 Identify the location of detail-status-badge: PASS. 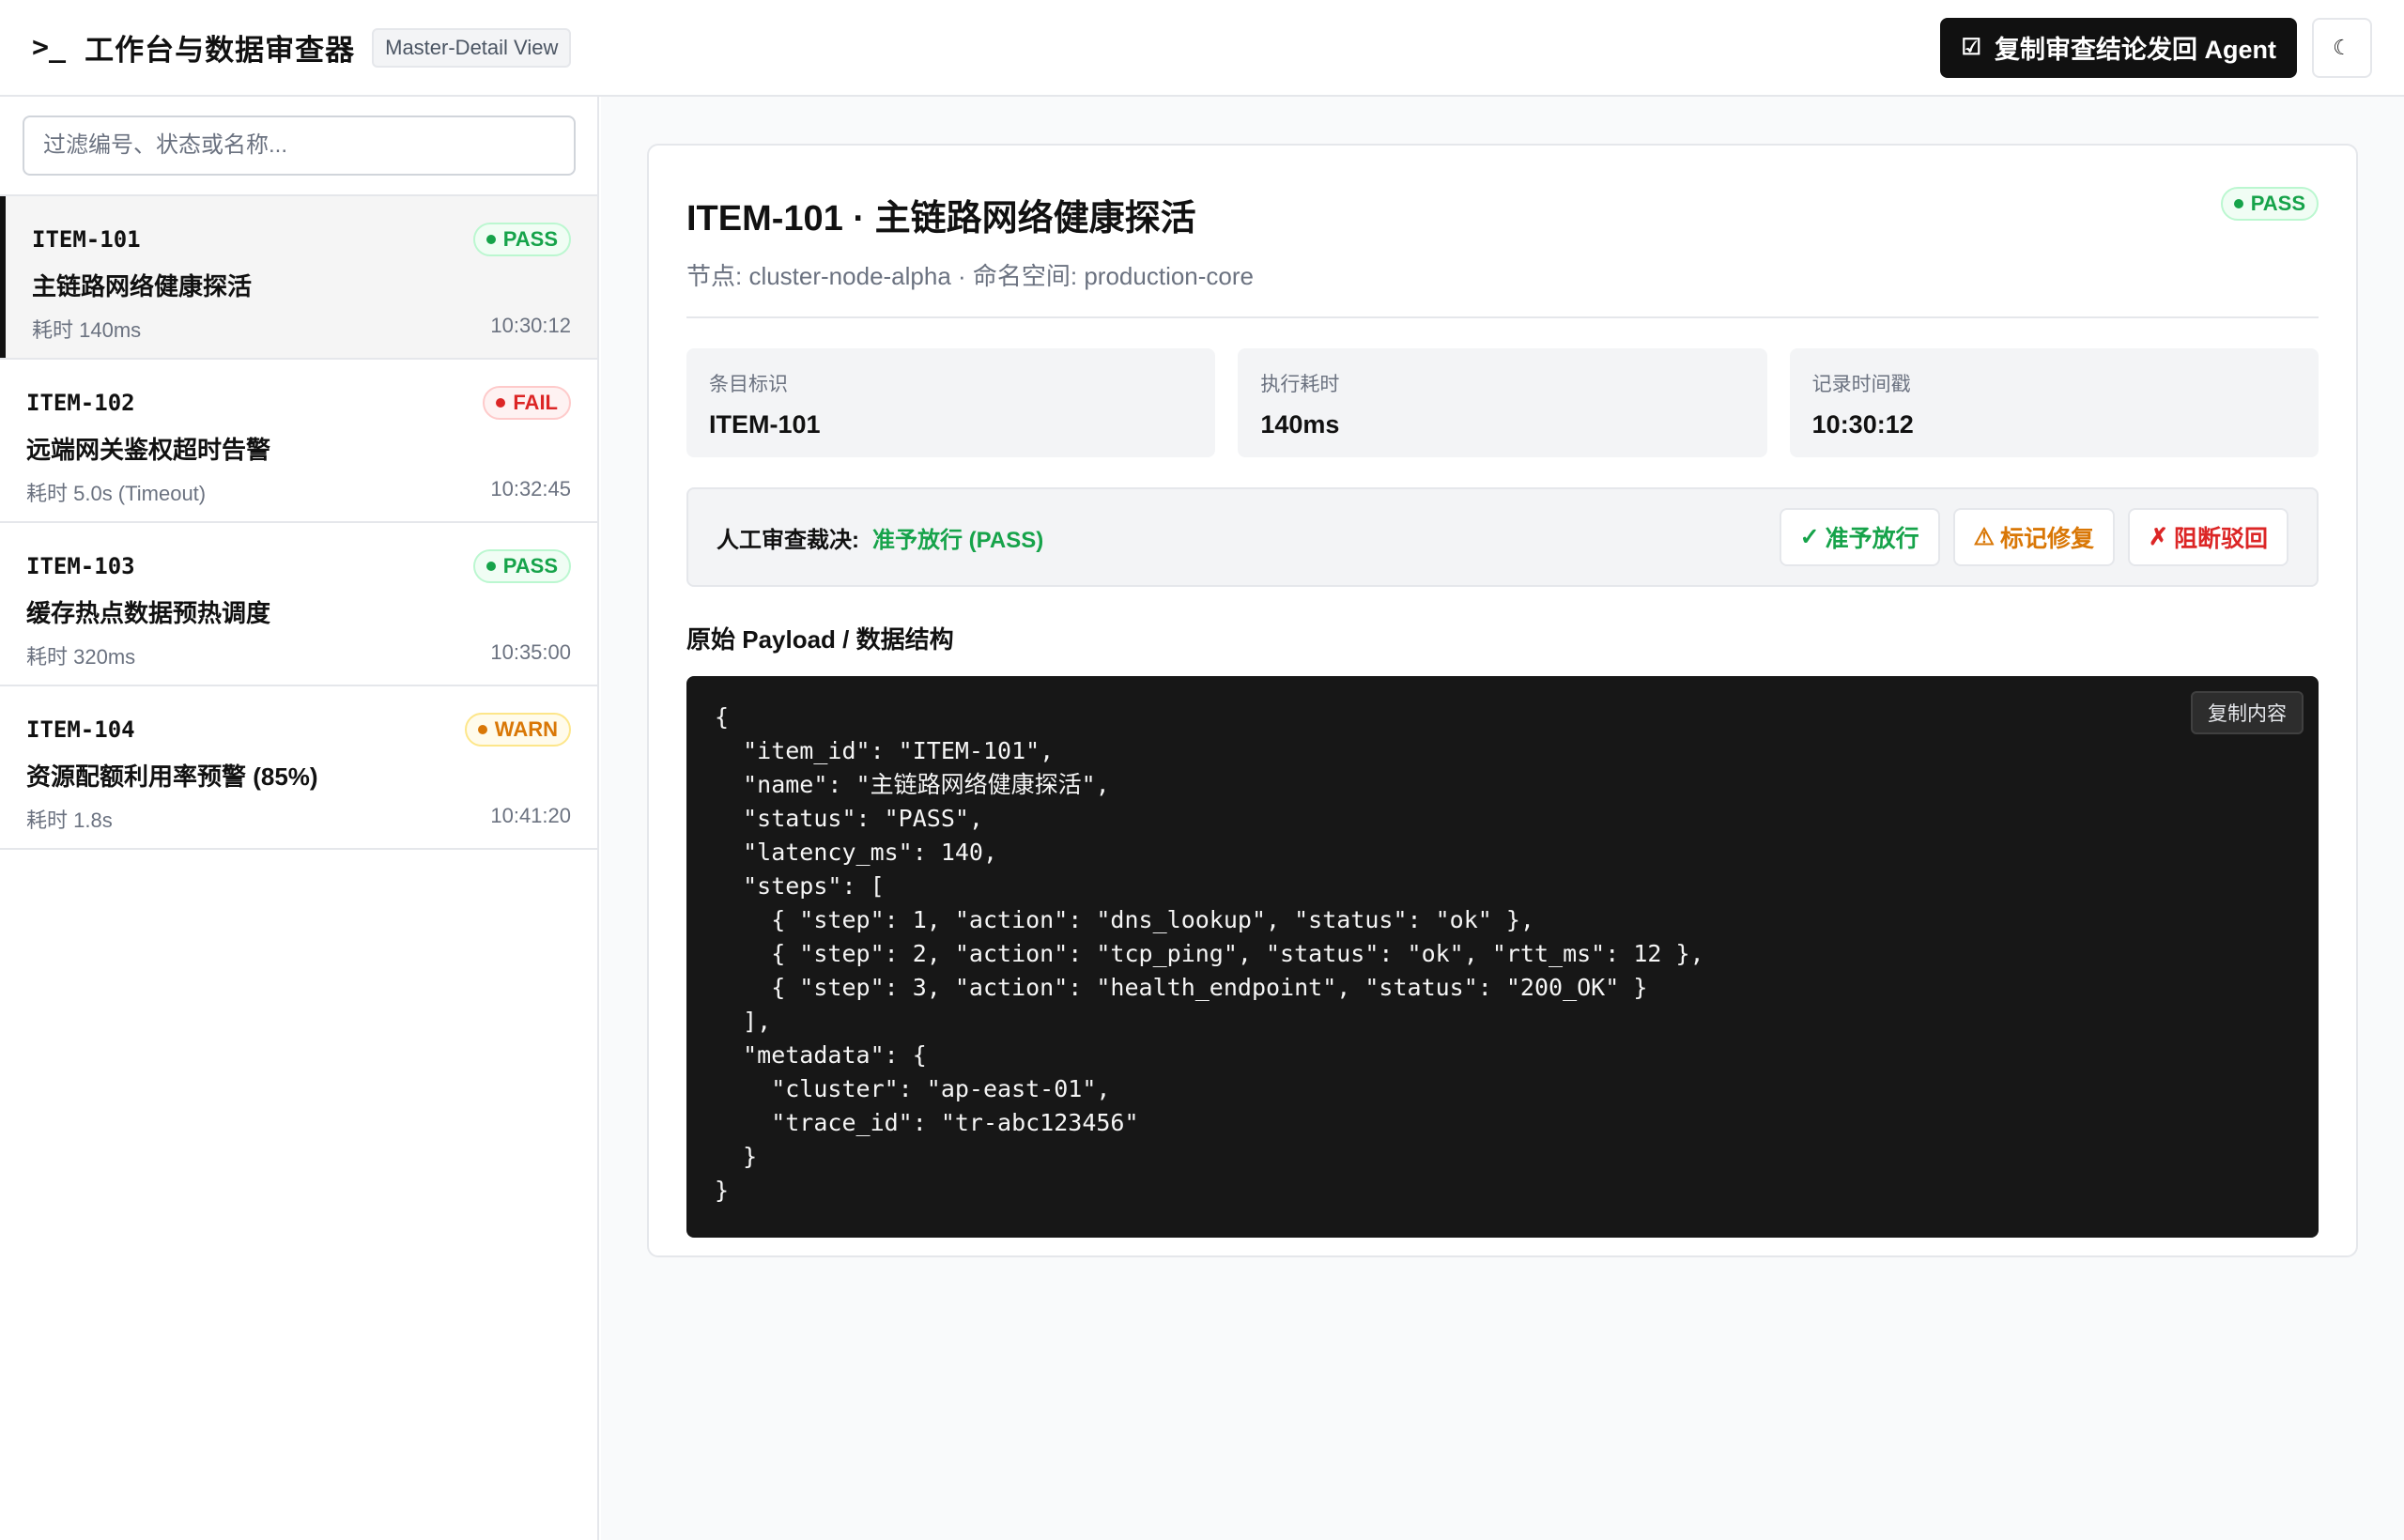
(2269, 204).